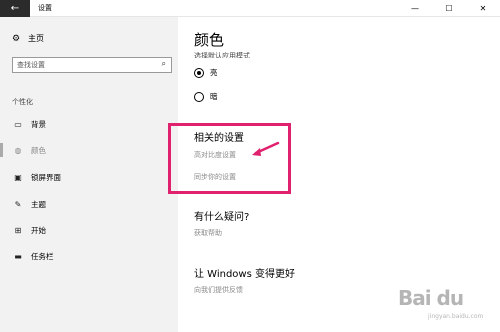  I want to click on minimize-button: —, so click(415, 8).